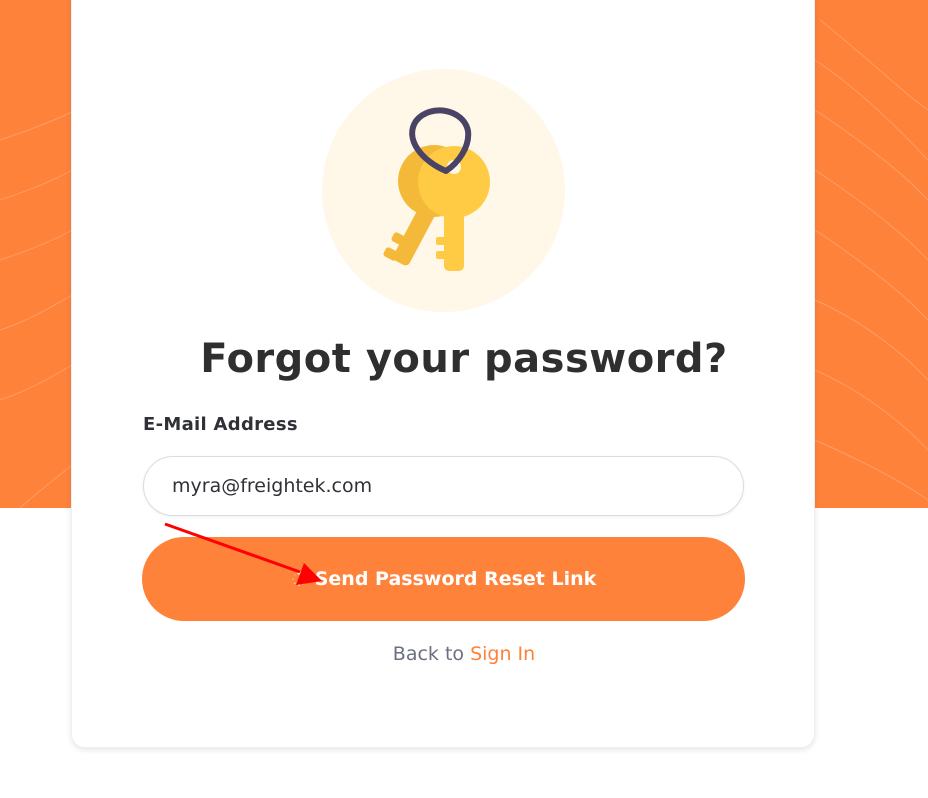 The image size is (928, 798). Describe the element at coordinates (299, 579) in the screenshot. I see `spinner-icon` at that location.